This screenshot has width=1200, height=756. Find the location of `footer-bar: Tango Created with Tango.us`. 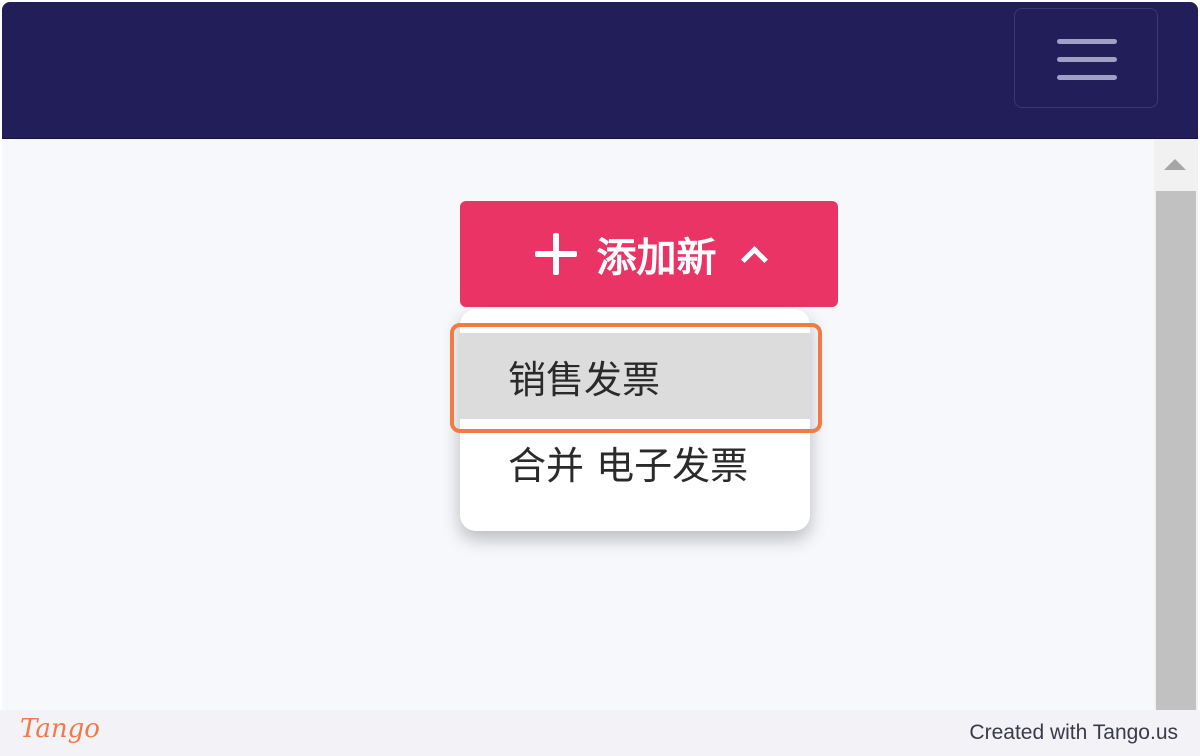

footer-bar: Tango Created with Tango.us is located at coordinates (600, 733).